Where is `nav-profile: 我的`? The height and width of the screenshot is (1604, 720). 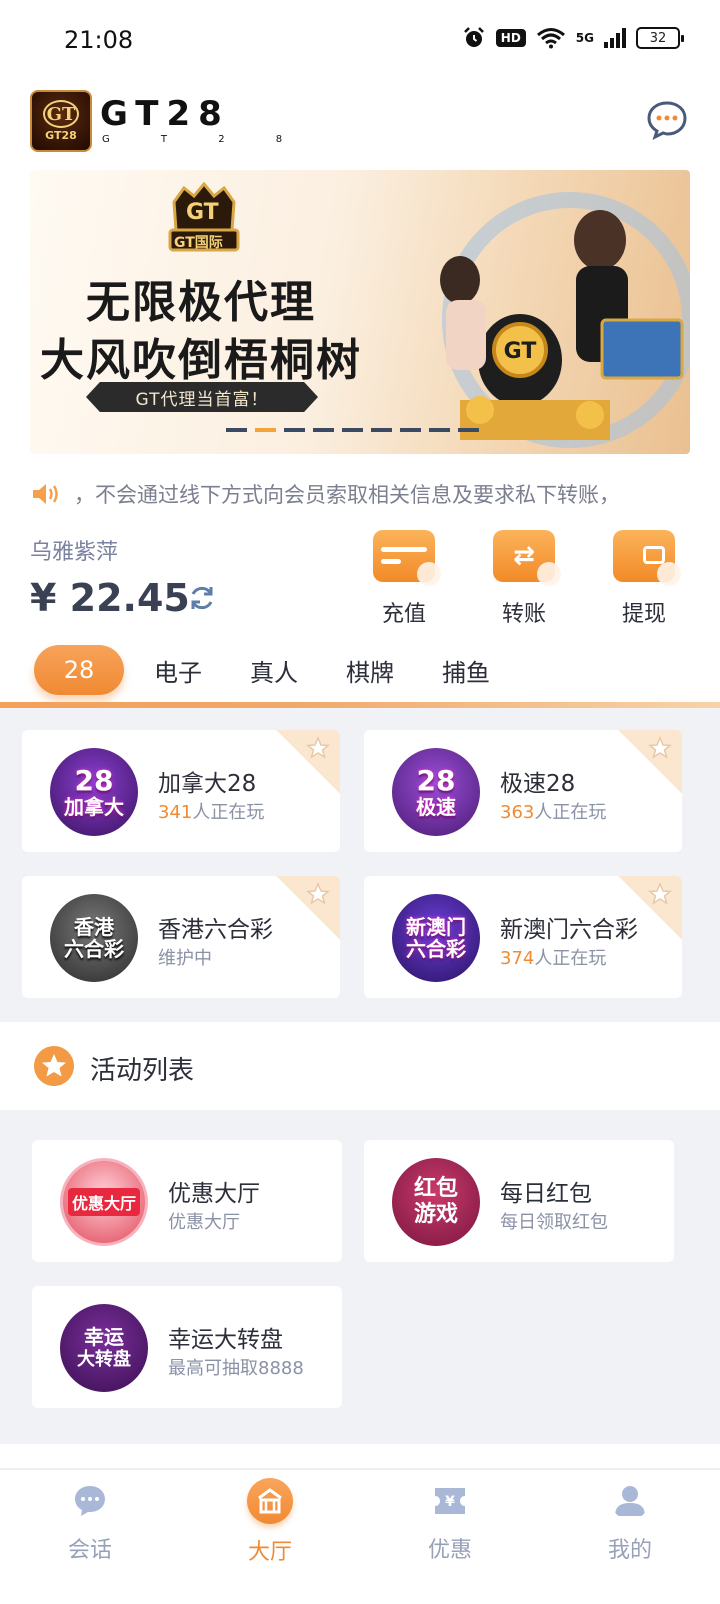 nav-profile: 我的 is located at coordinates (630, 1537).